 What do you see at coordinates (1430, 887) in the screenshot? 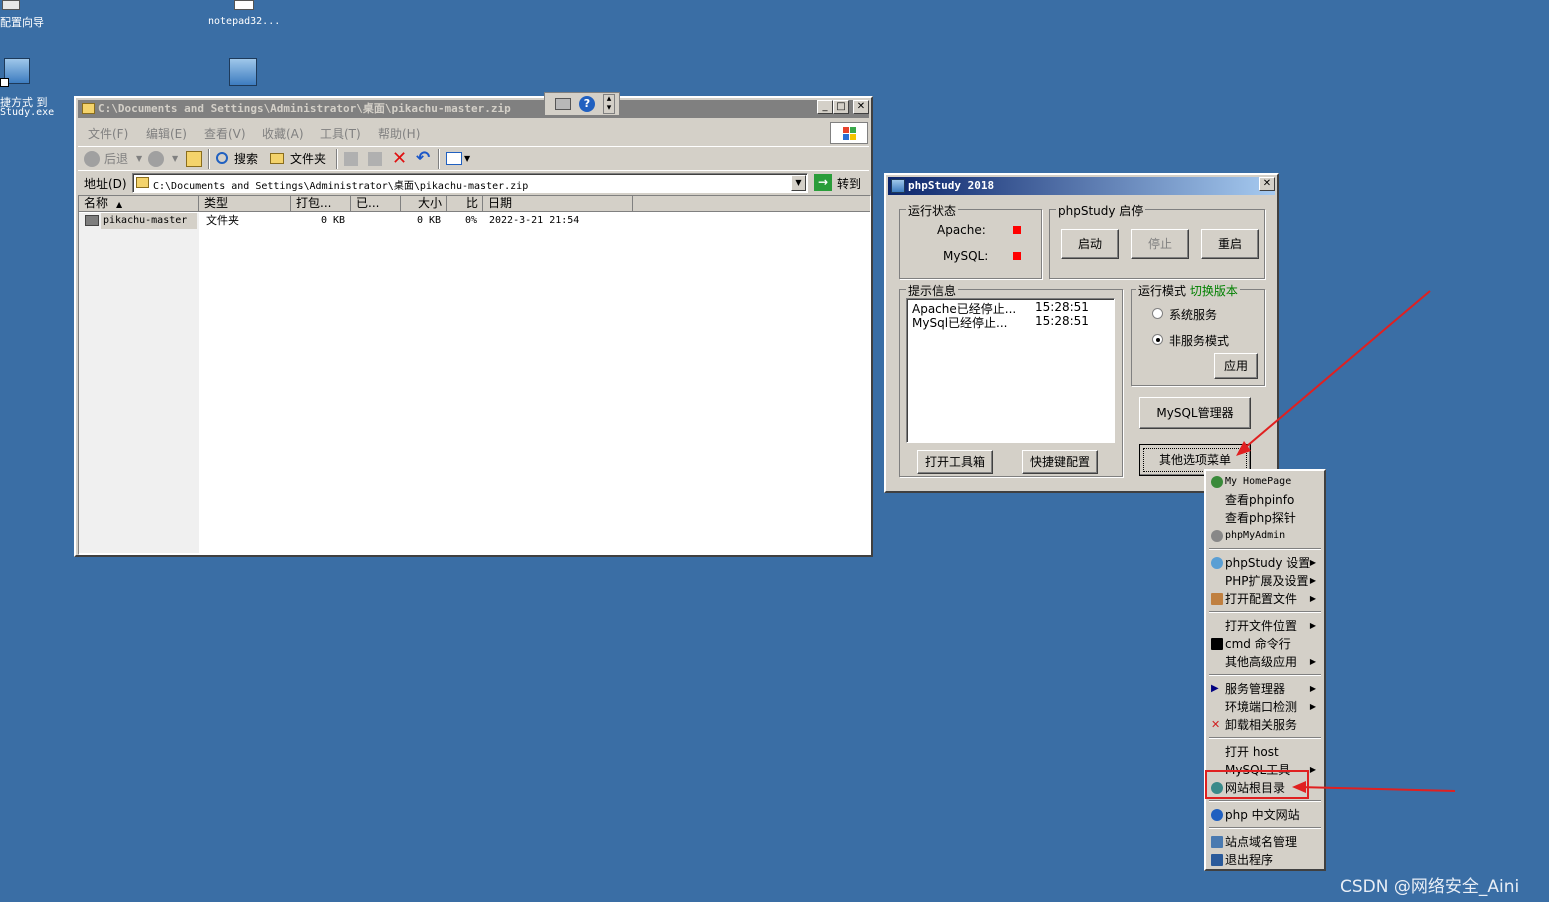
I see `watermark: CSDN @网络安全_Aini` at bounding box center [1430, 887].